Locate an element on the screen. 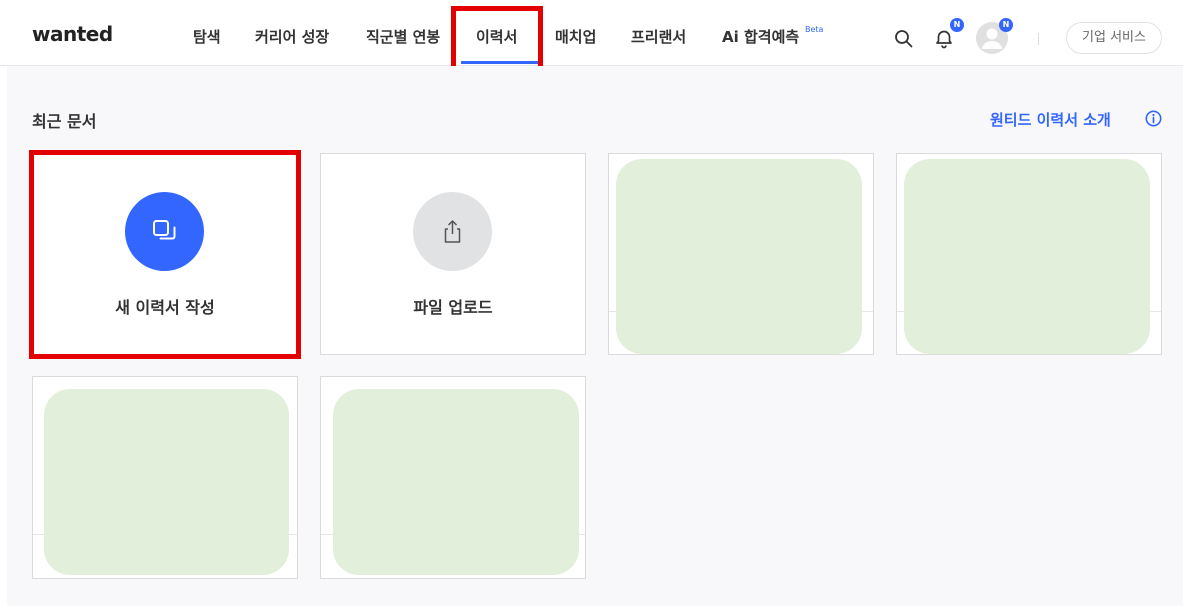  info-icon is located at coordinates (1153, 118).